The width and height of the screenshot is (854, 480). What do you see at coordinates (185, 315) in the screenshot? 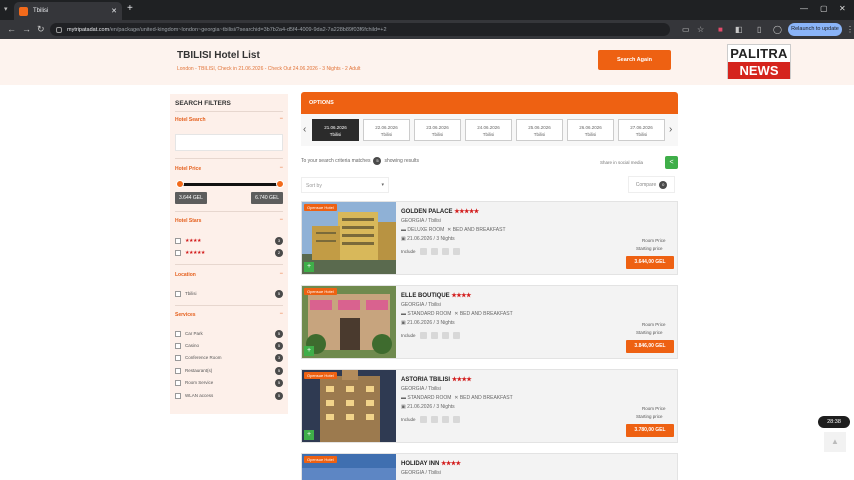
I see `services-heading: Services` at bounding box center [185, 315].